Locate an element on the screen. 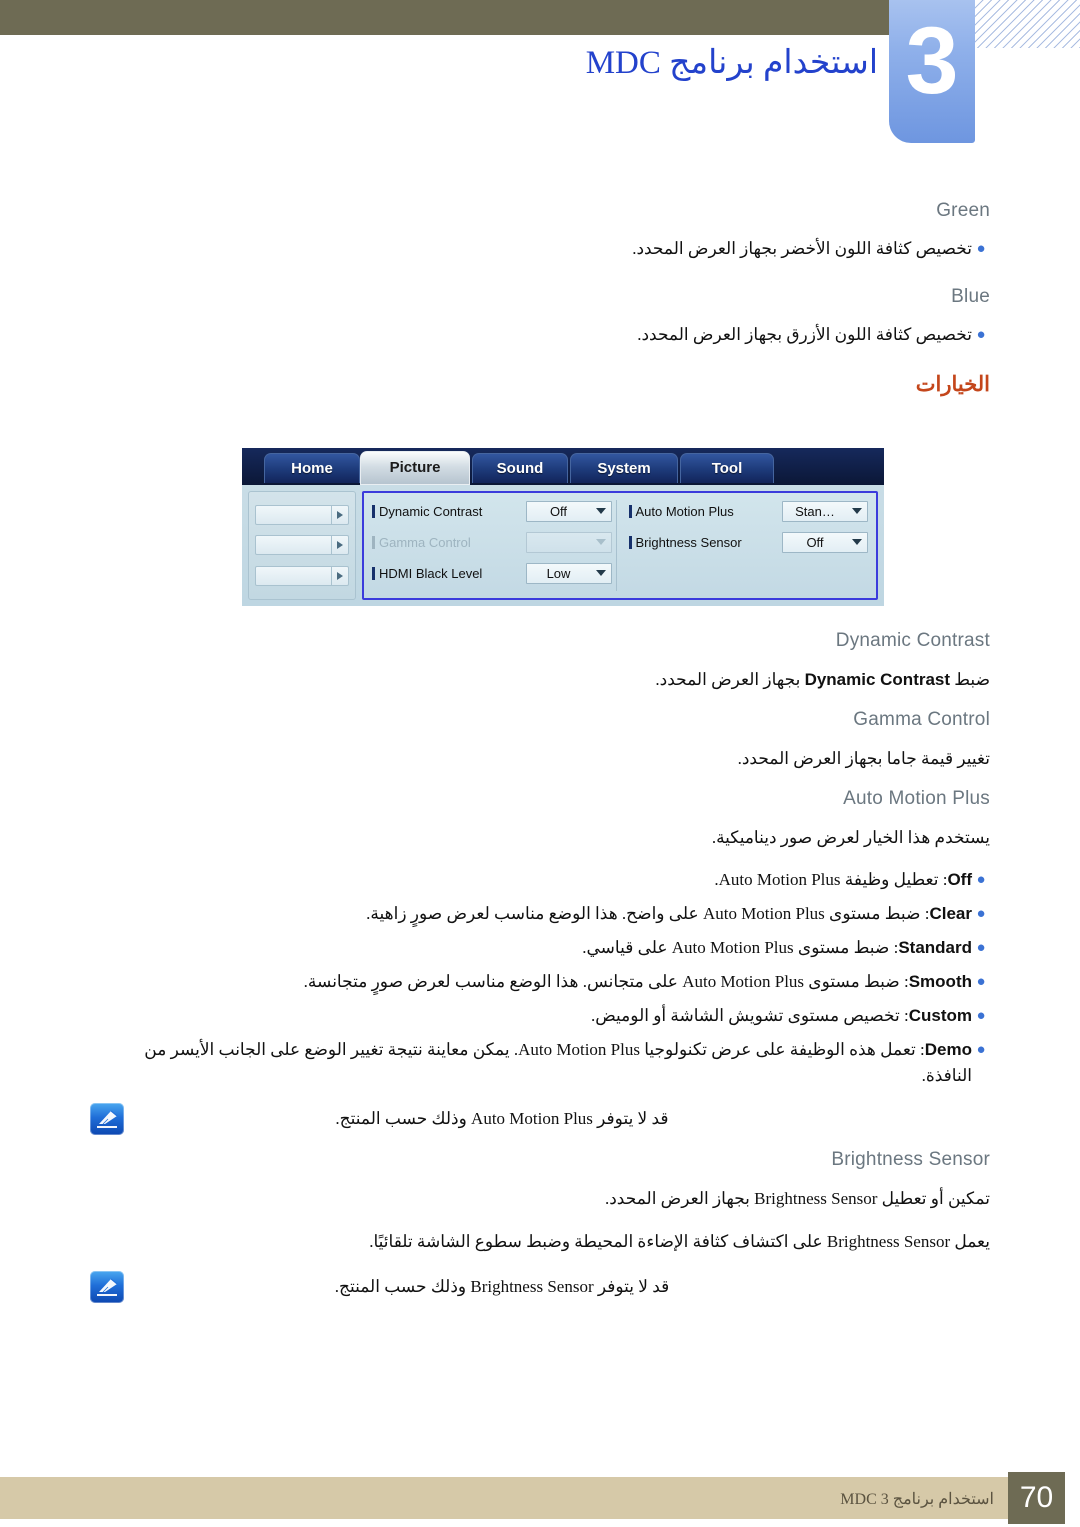 The height and width of the screenshot is (1527, 1080). heading-gamma-control: Gamma Control is located at coordinates (921, 719).